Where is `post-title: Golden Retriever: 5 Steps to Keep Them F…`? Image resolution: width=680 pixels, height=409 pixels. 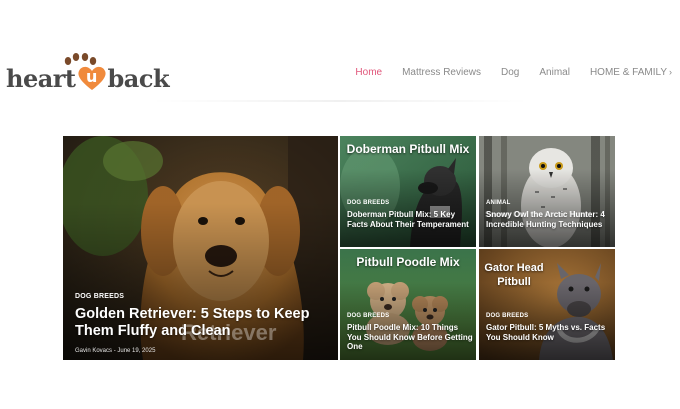
post-title: Golden Retriever: 5 Steps to Keep Them F… is located at coordinates (204, 323).